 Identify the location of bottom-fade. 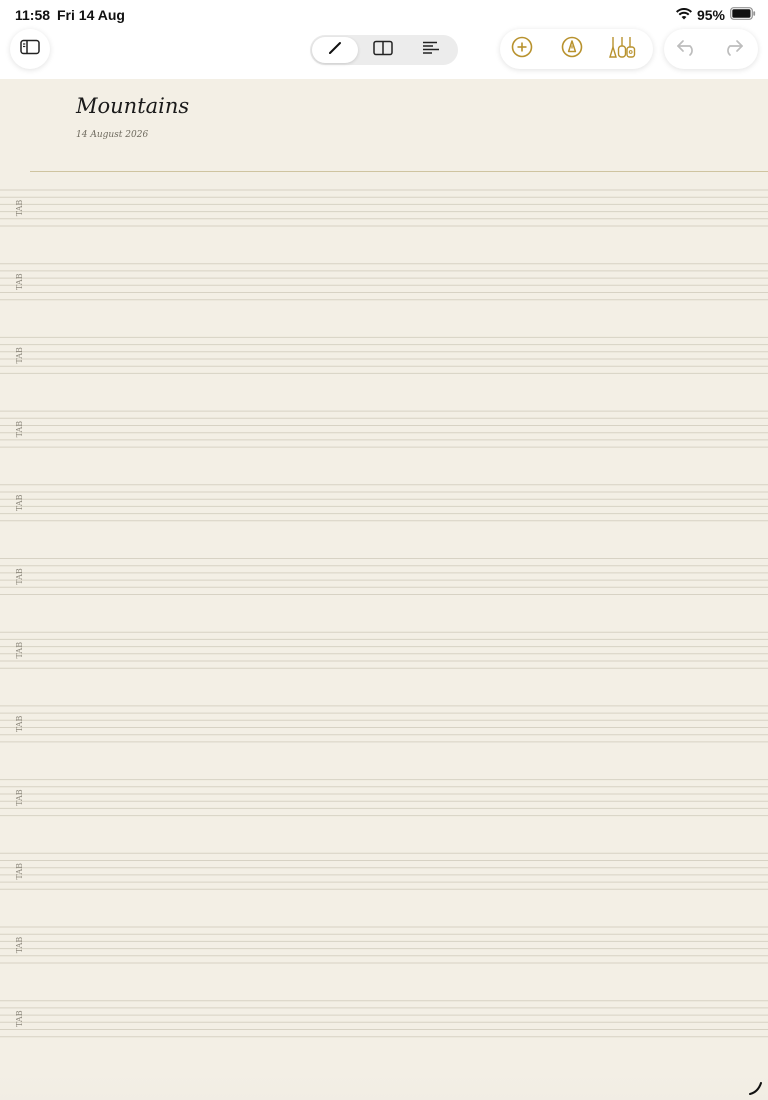
(384, 1087).